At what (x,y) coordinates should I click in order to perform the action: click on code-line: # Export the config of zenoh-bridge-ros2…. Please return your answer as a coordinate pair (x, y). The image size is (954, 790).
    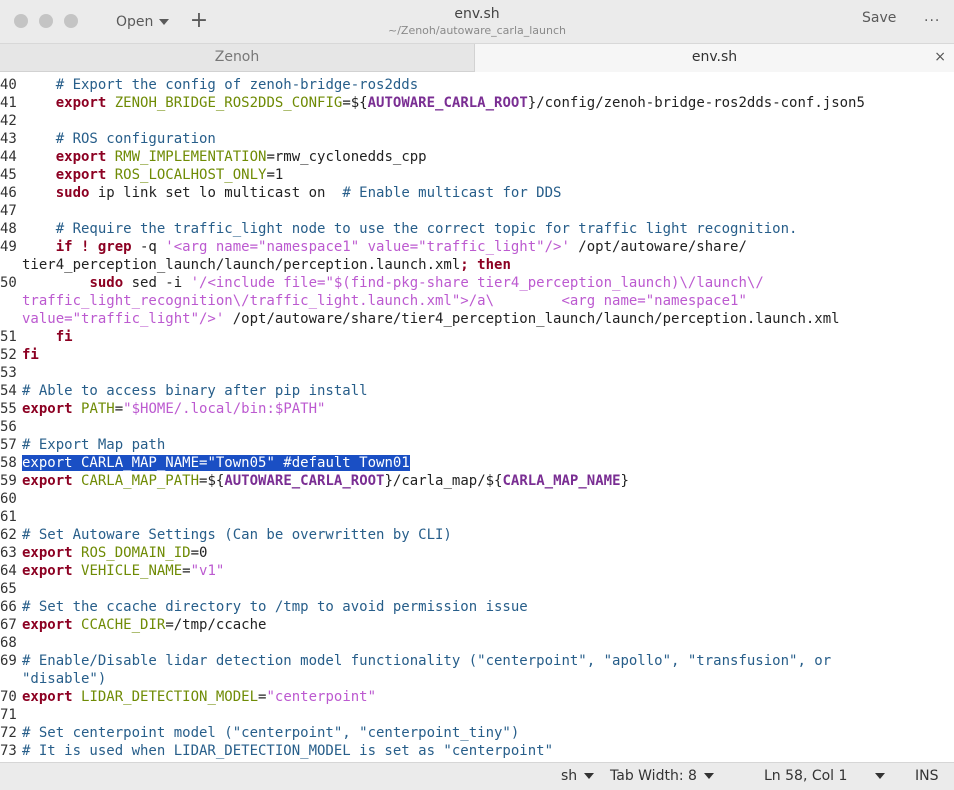
    Looking at the image, I should click on (220, 85).